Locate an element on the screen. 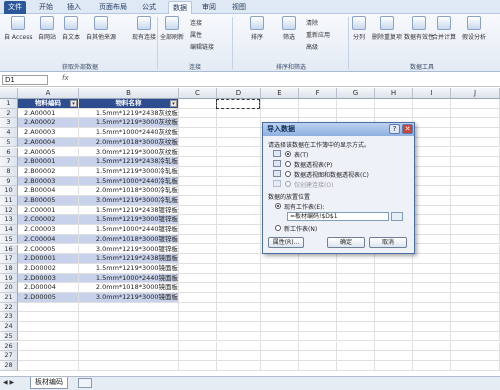 This screenshot has width=500, height=390. select-all-corner is located at coordinates (9, 93).